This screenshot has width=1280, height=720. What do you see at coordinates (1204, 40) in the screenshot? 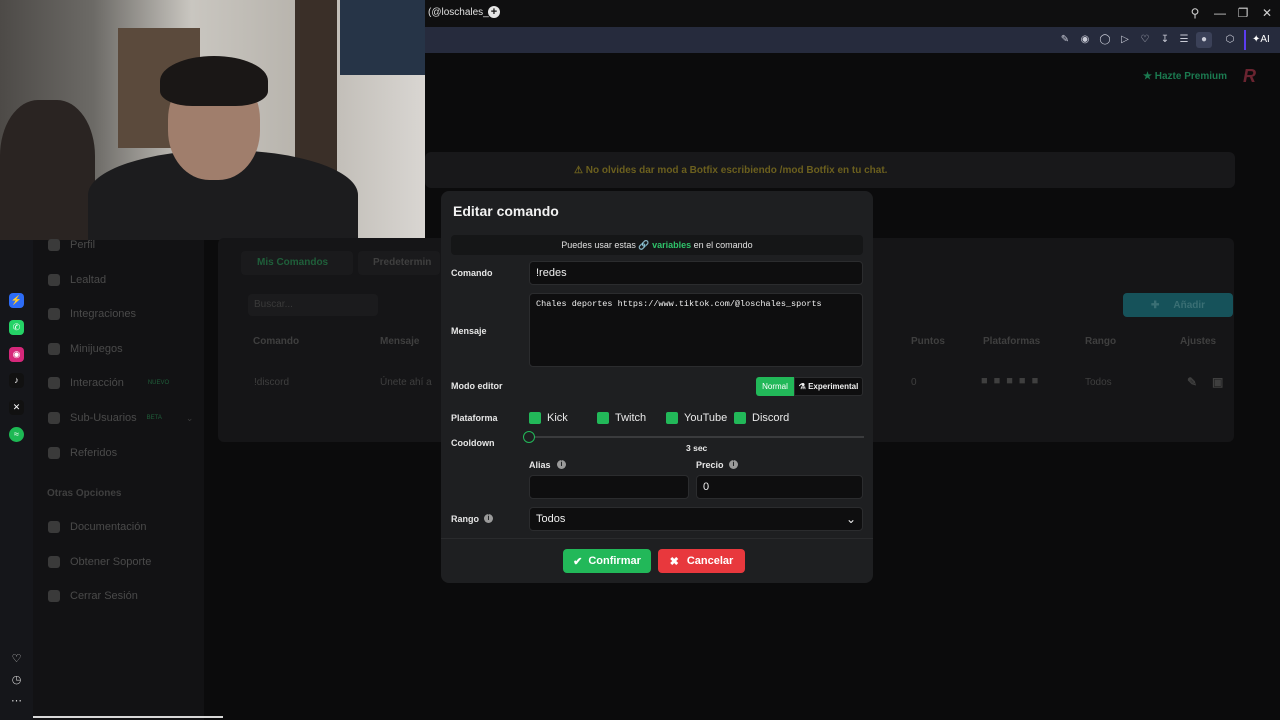
I see `profile-icon: ●` at bounding box center [1204, 40].